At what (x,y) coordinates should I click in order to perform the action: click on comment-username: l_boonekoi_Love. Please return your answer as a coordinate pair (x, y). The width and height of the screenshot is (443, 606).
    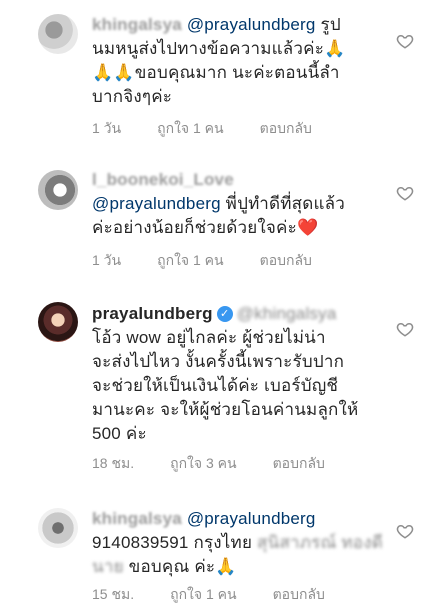
    Looking at the image, I should click on (163, 179).